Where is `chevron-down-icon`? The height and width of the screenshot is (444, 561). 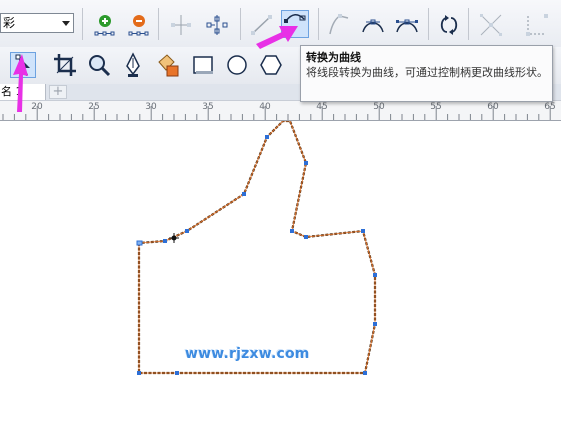
chevron-down-icon is located at coordinates (66, 23).